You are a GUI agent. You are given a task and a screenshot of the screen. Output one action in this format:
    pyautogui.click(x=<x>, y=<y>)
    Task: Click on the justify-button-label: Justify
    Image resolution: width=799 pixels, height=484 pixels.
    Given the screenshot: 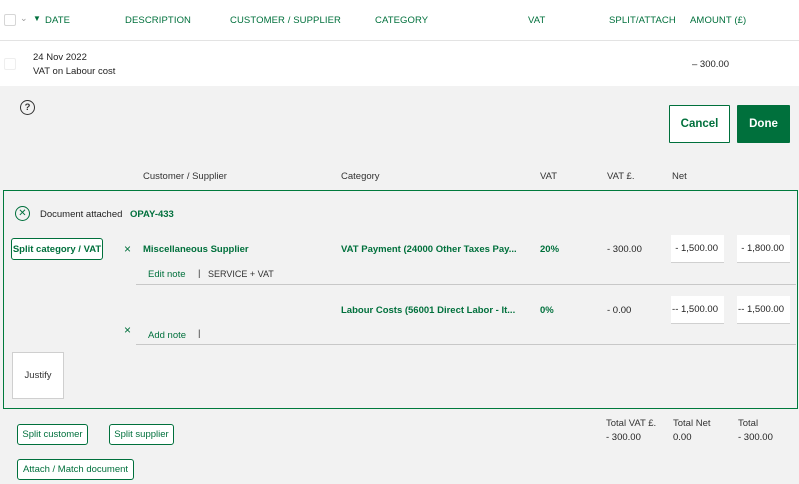 What is the action you would take?
    pyautogui.click(x=38, y=375)
    